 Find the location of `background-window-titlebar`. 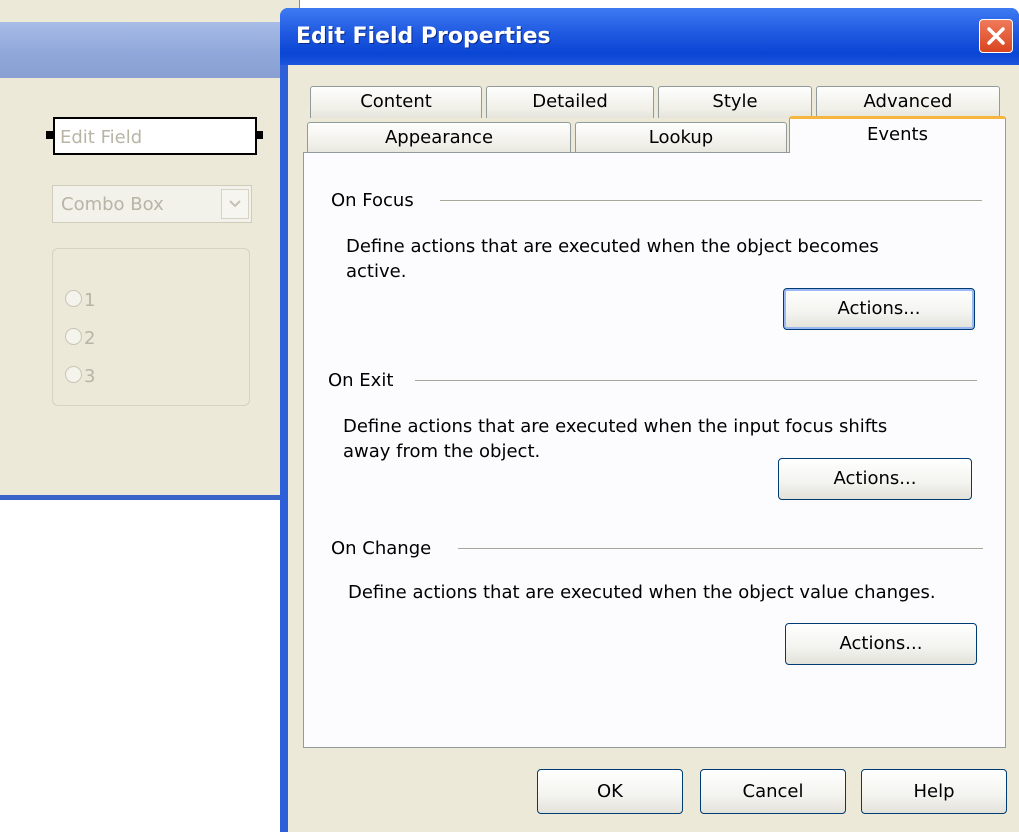

background-window-titlebar is located at coordinates (150, 50).